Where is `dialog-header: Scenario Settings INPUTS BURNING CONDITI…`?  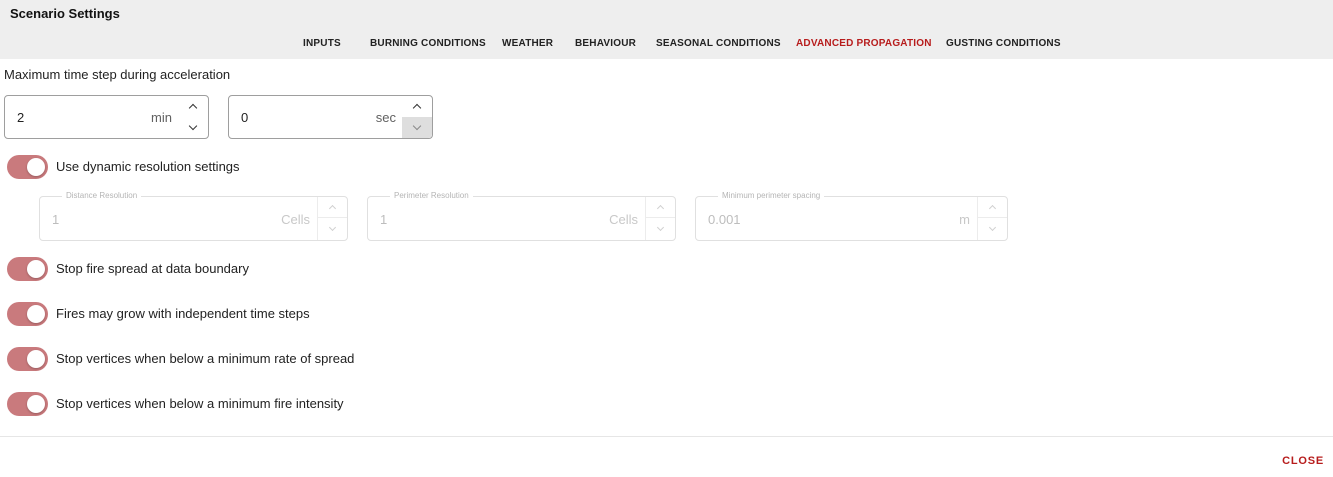 dialog-header: Scenario Settings INPUTS BURNING CONDITI… is located at coordinates (666, 29).